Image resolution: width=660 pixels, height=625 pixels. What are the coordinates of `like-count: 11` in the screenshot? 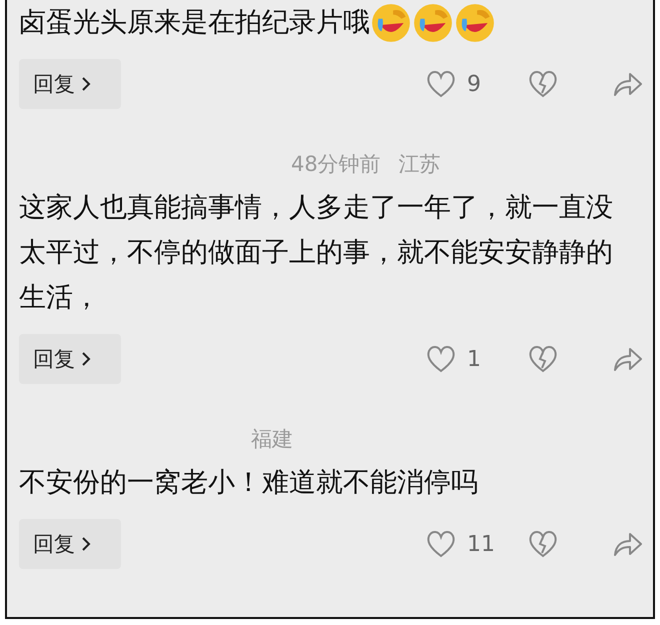 It's located at (481, 544).